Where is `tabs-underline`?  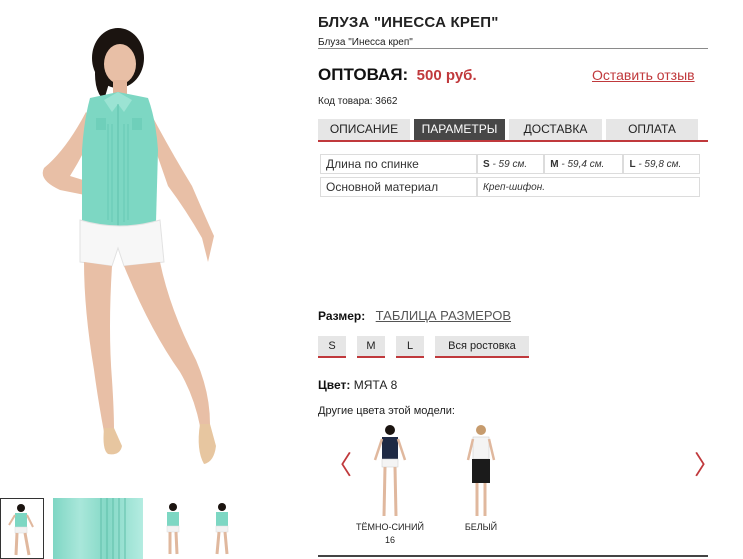
tabs-underline is located at coordinates (513, 141).